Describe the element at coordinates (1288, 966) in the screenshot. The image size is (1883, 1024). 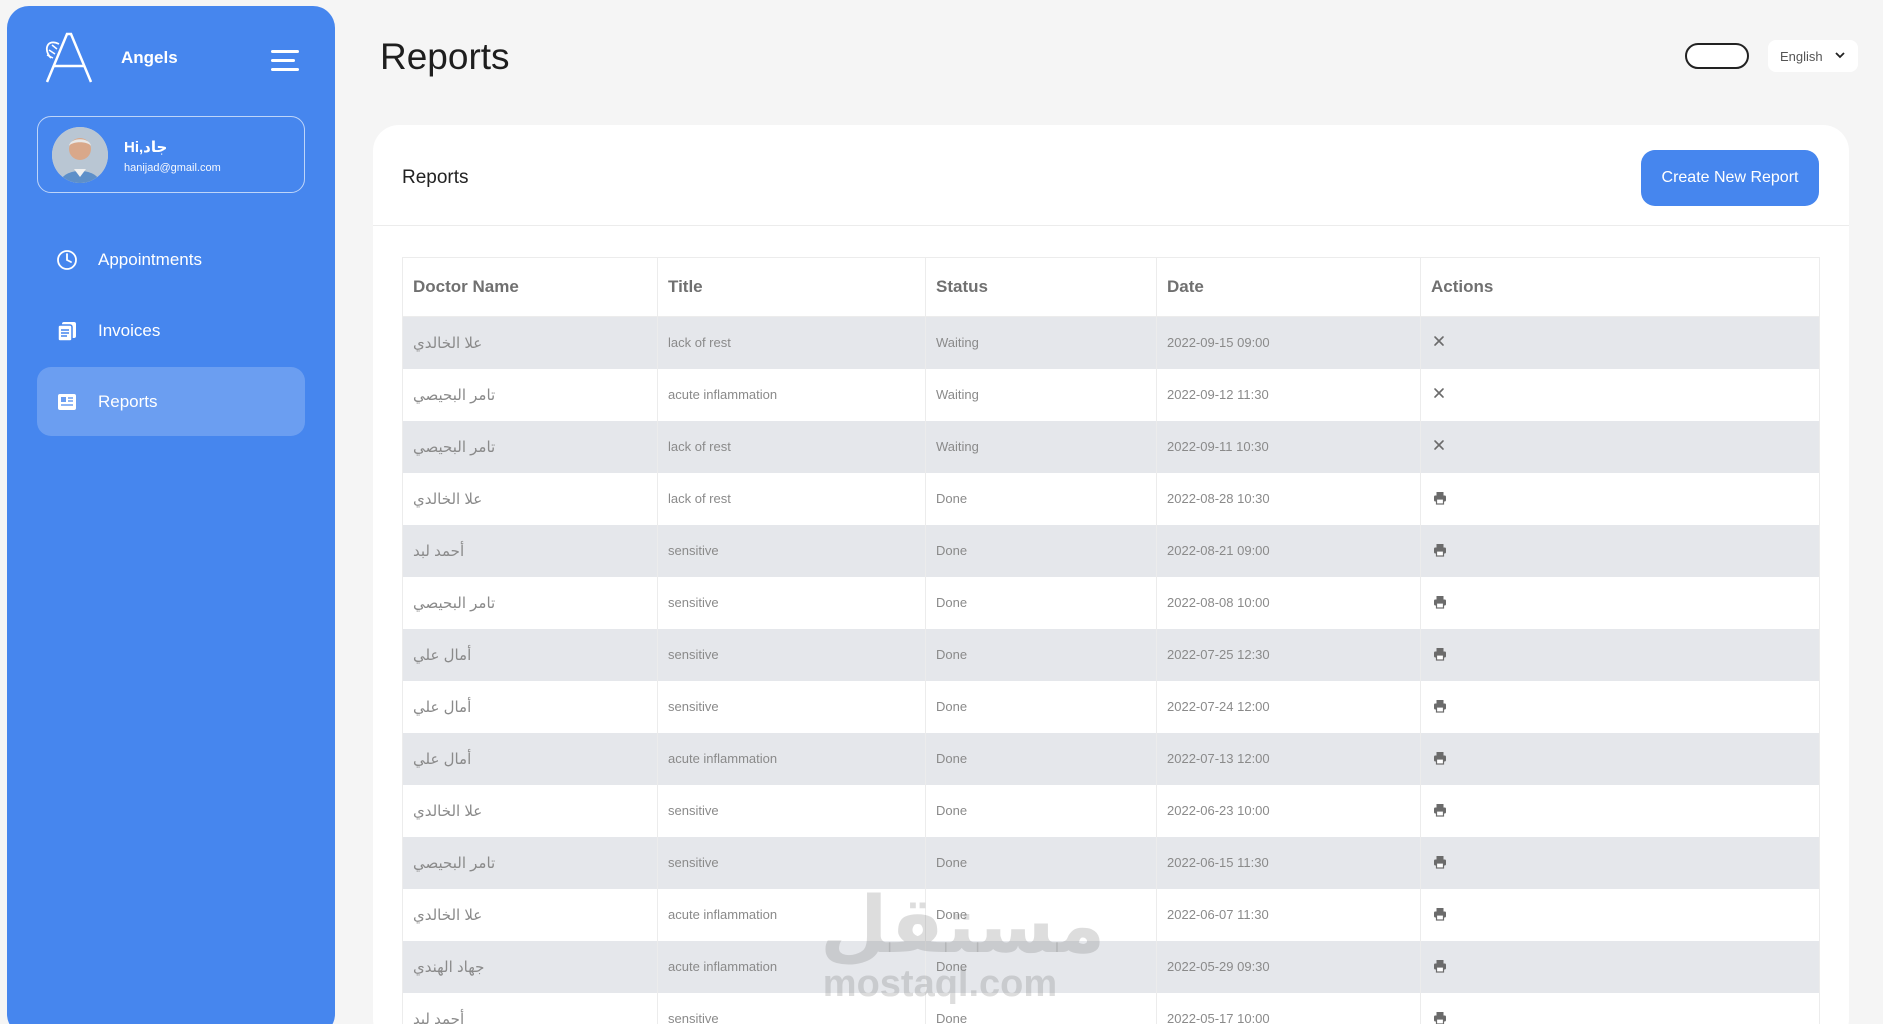
I see `cell-date: 2022-05-29 09:30` at that location.